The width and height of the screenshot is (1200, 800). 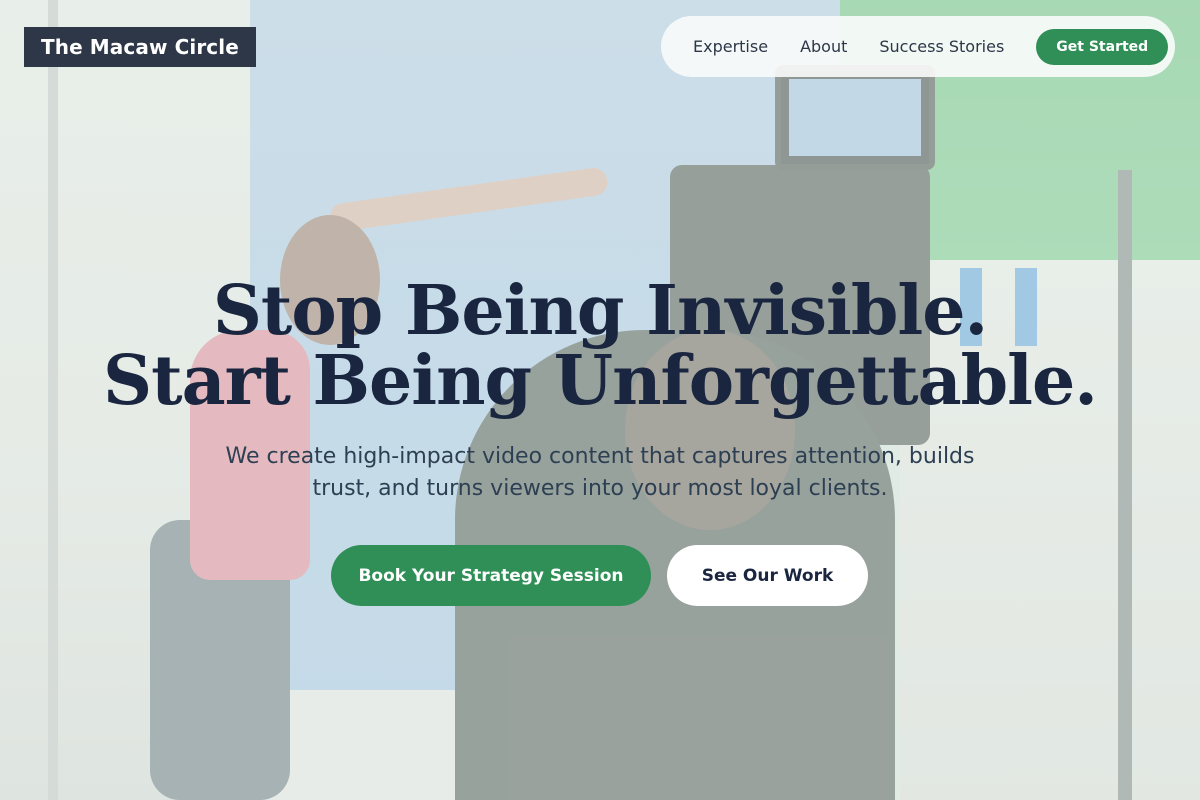 What do you see at coordinates (140, 47) in the screenshot?
I see `brand-logo: The Macaw Circle` at bounding box center [140, 47].